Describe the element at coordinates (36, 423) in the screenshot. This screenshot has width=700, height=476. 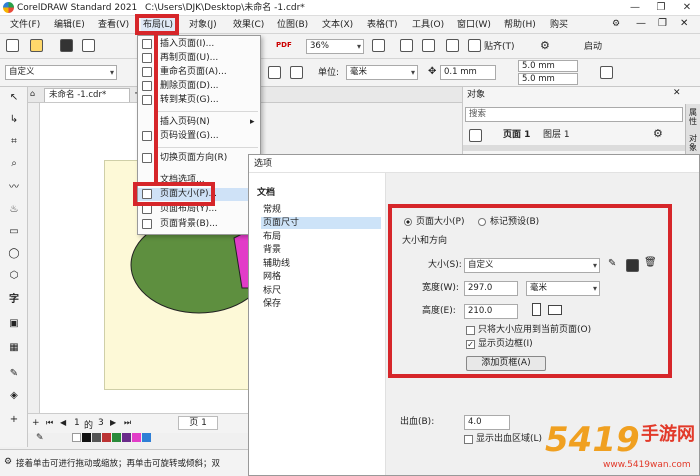
I see `add-page-icon: +` at that location.